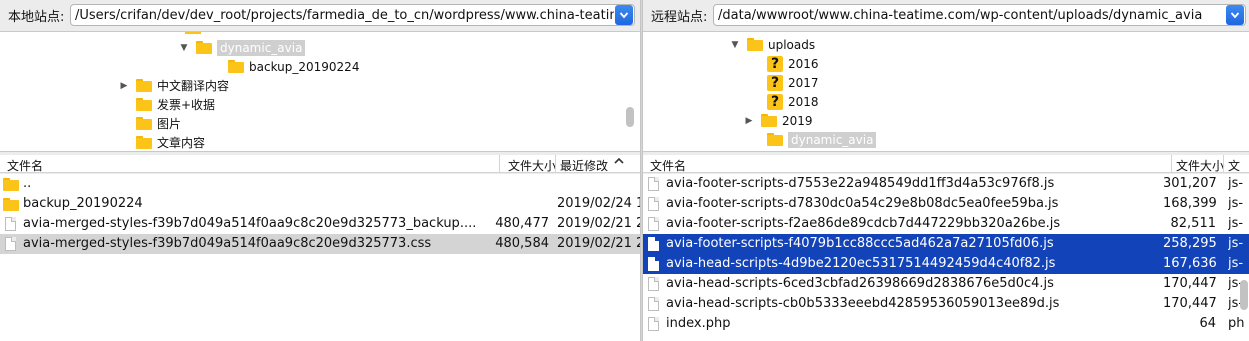 This screenshot has height=341, width=1249. I want to click on tree-item-label: 中文翻译内容, so click(193, 86).